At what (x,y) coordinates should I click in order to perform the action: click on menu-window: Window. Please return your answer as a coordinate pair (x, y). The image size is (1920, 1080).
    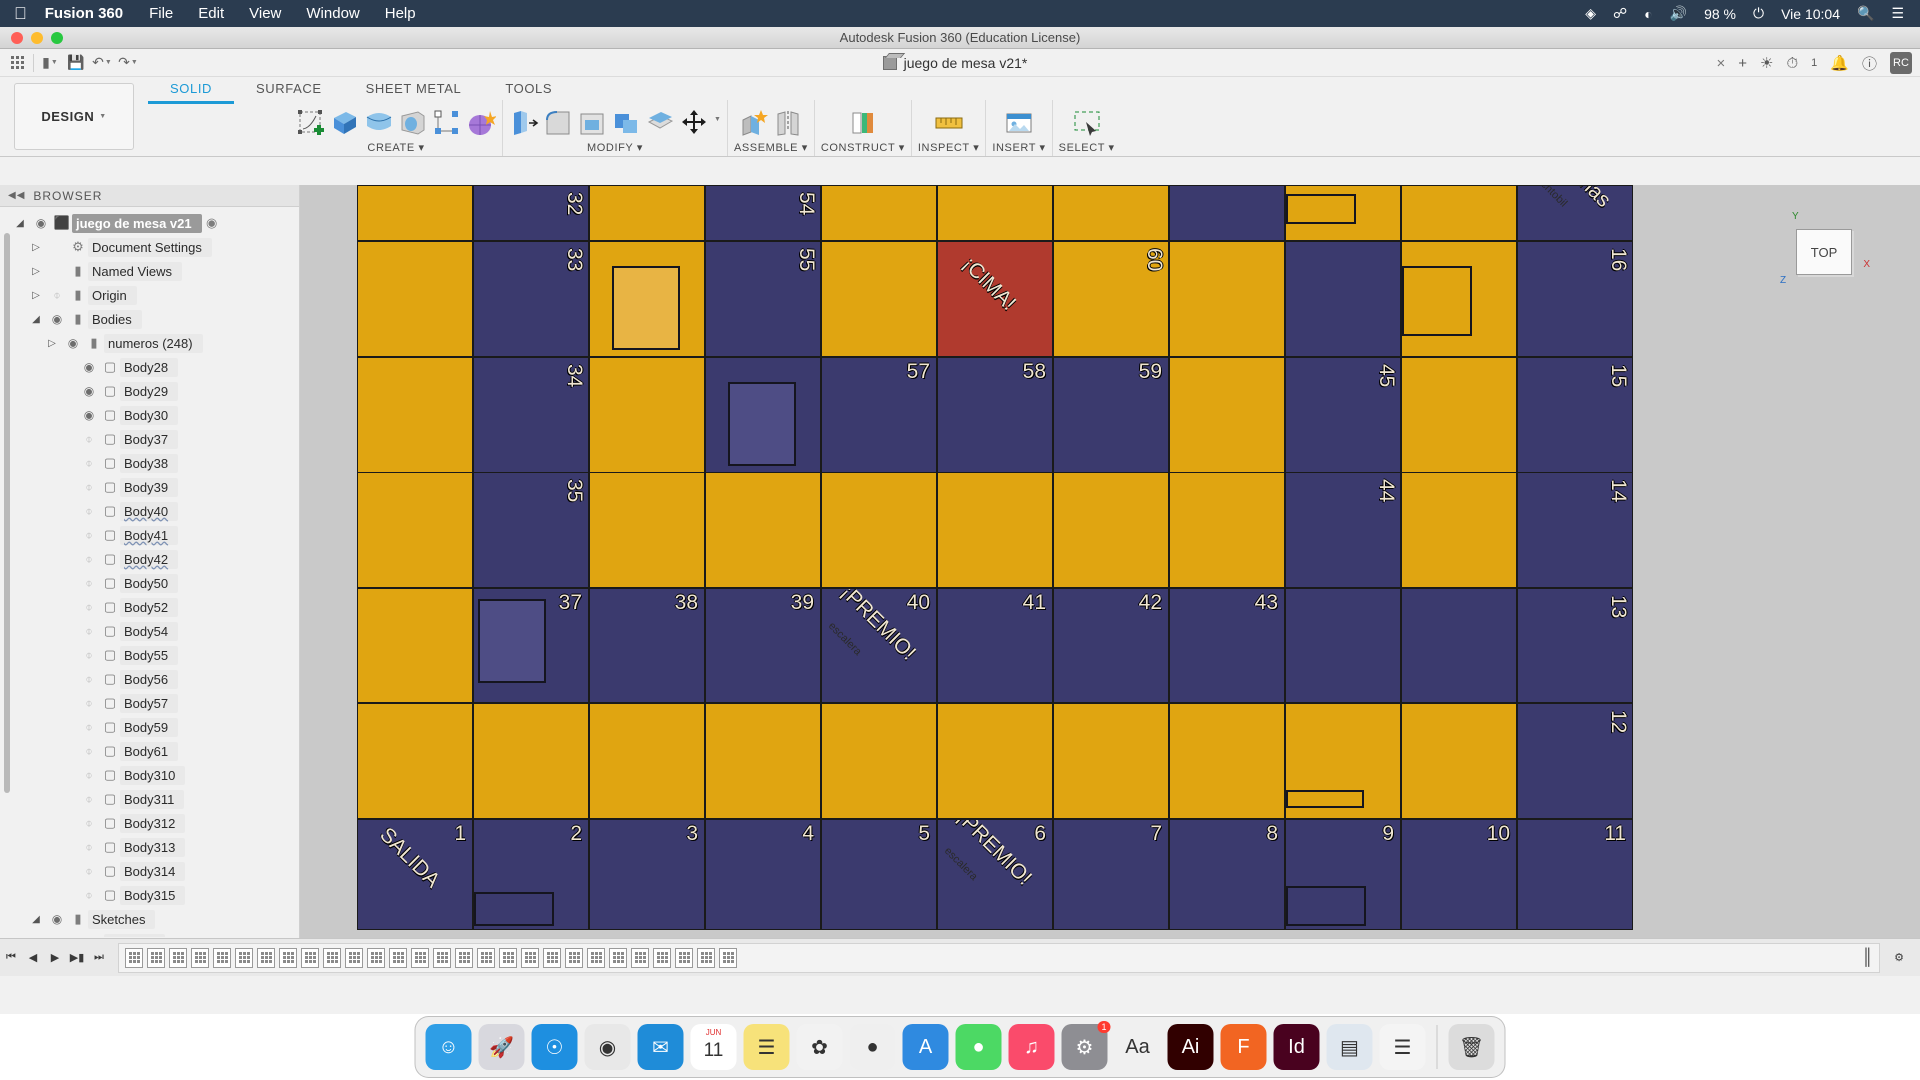
    Looking at the image, I should click on (332, 13).